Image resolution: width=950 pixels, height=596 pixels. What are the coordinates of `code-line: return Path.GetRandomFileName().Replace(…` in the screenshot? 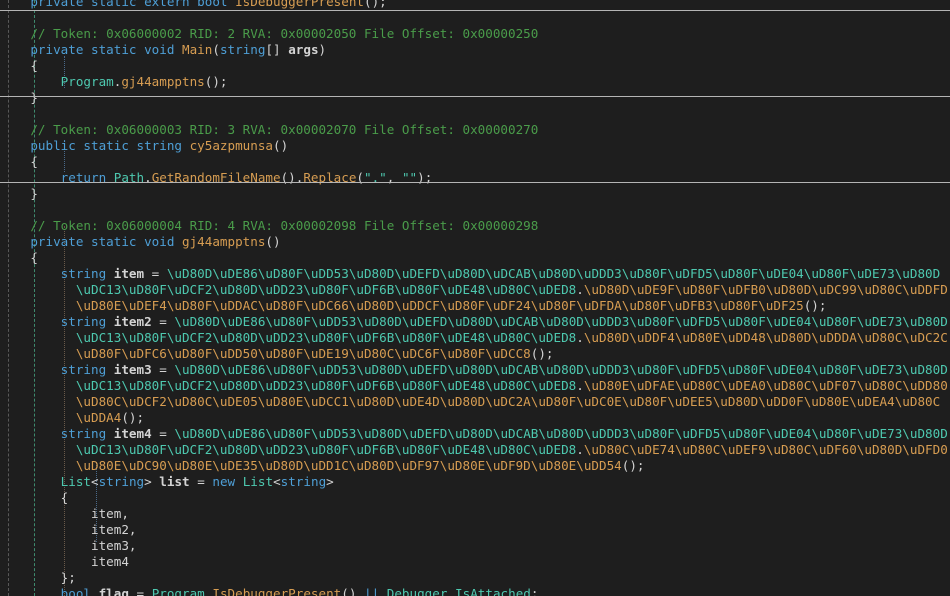 It's located at (475, 178).